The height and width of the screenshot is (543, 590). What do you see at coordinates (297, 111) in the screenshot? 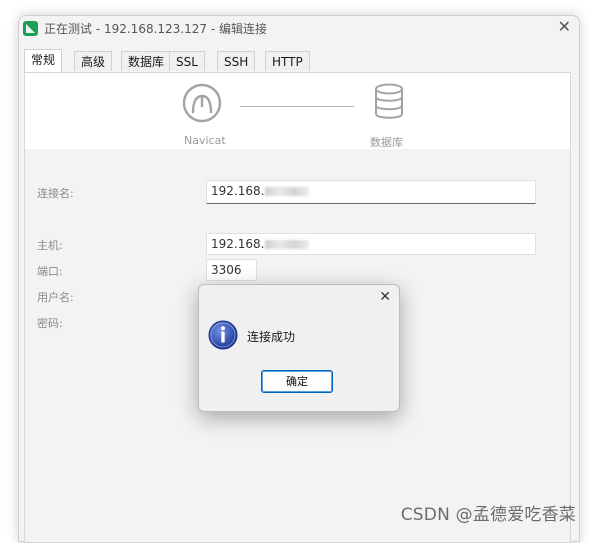
I see `connection-banner: Navicat 数据库` at bounding box center [297, 111].